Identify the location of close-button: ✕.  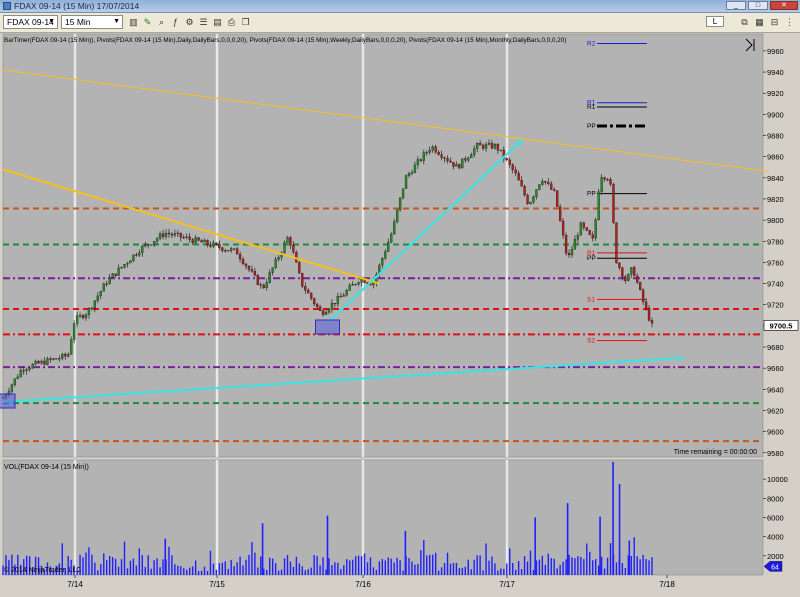
(784, 5).